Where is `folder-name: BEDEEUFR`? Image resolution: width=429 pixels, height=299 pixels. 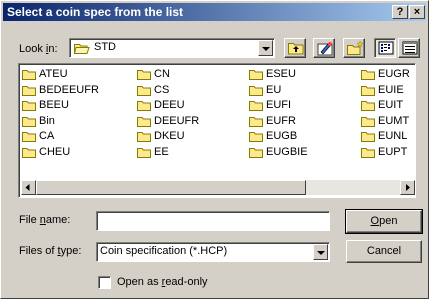
folder-name: BEDEEUFR is located at coordinates (69, 89).